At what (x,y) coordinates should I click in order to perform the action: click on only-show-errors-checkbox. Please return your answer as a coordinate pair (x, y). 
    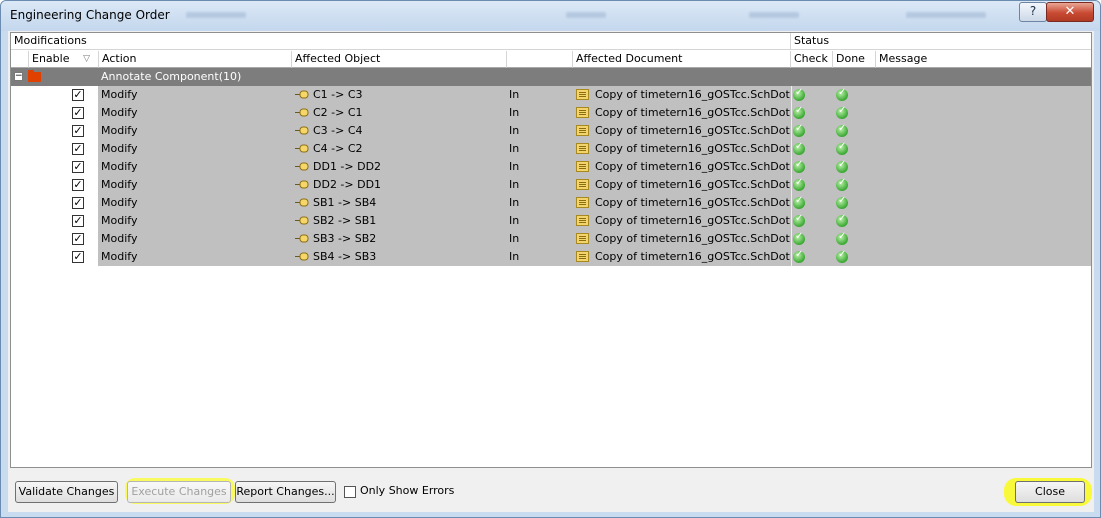
    Looking at the image, I should click on (350, 492).